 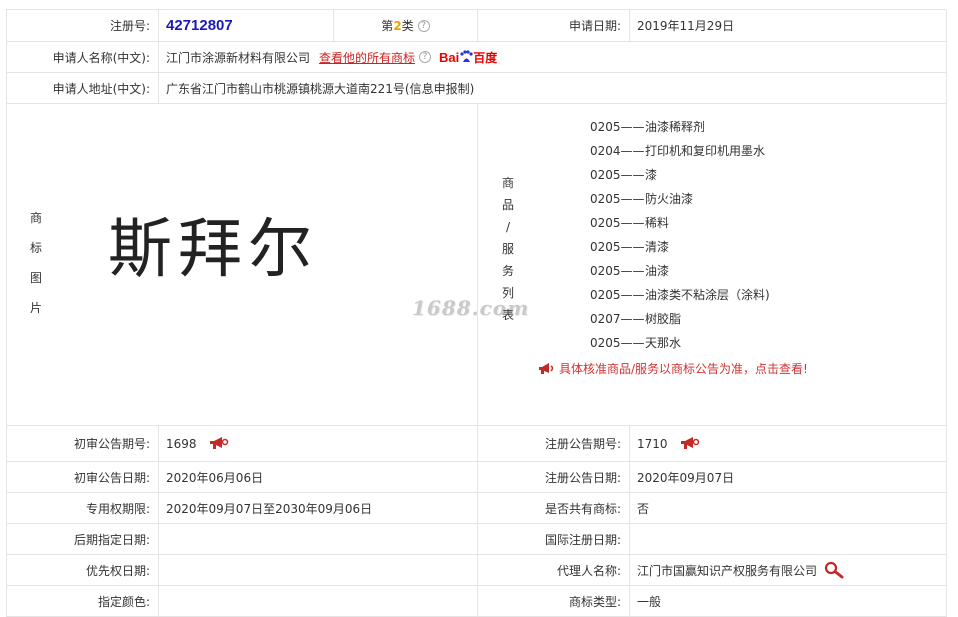 I want to click on image-label-char: 图, so click(x=36, y=278).